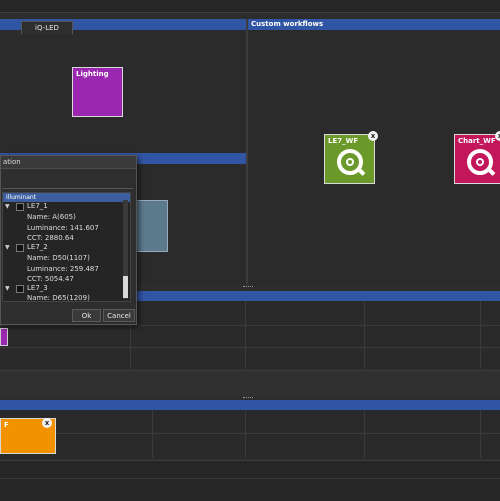 Image resolution: width=500 pixels, height=501 pixels. What do you see at coordinates (68, 162) in the screenshot?
I see `dialog-title: ation` at bounding box center [68, 162].